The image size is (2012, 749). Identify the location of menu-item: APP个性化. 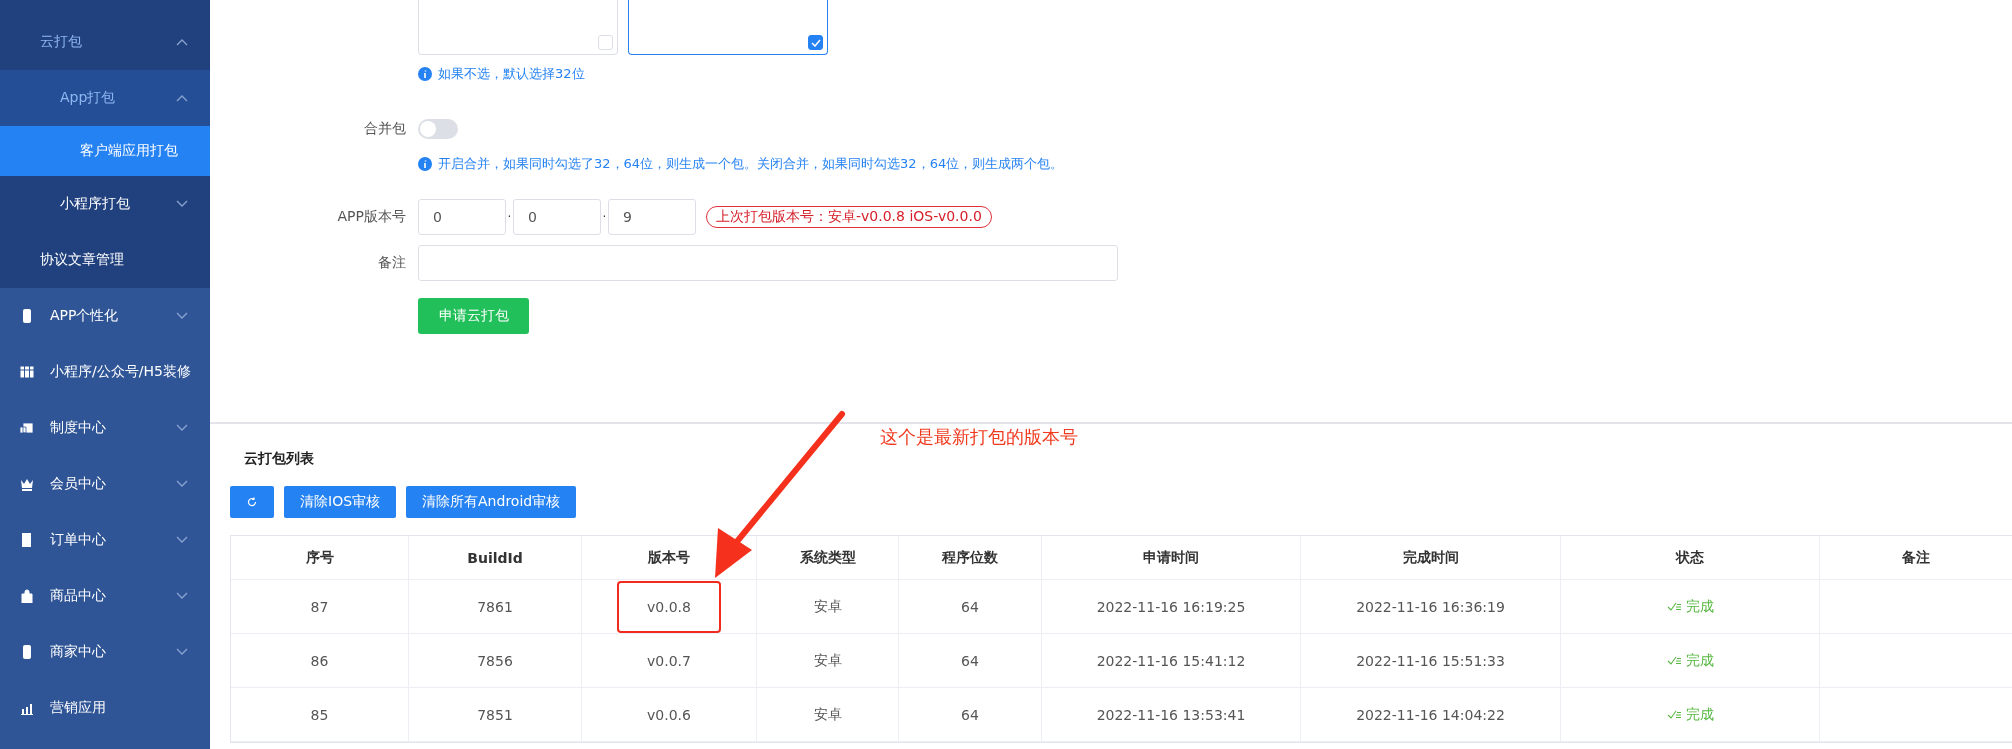
(105, 316).